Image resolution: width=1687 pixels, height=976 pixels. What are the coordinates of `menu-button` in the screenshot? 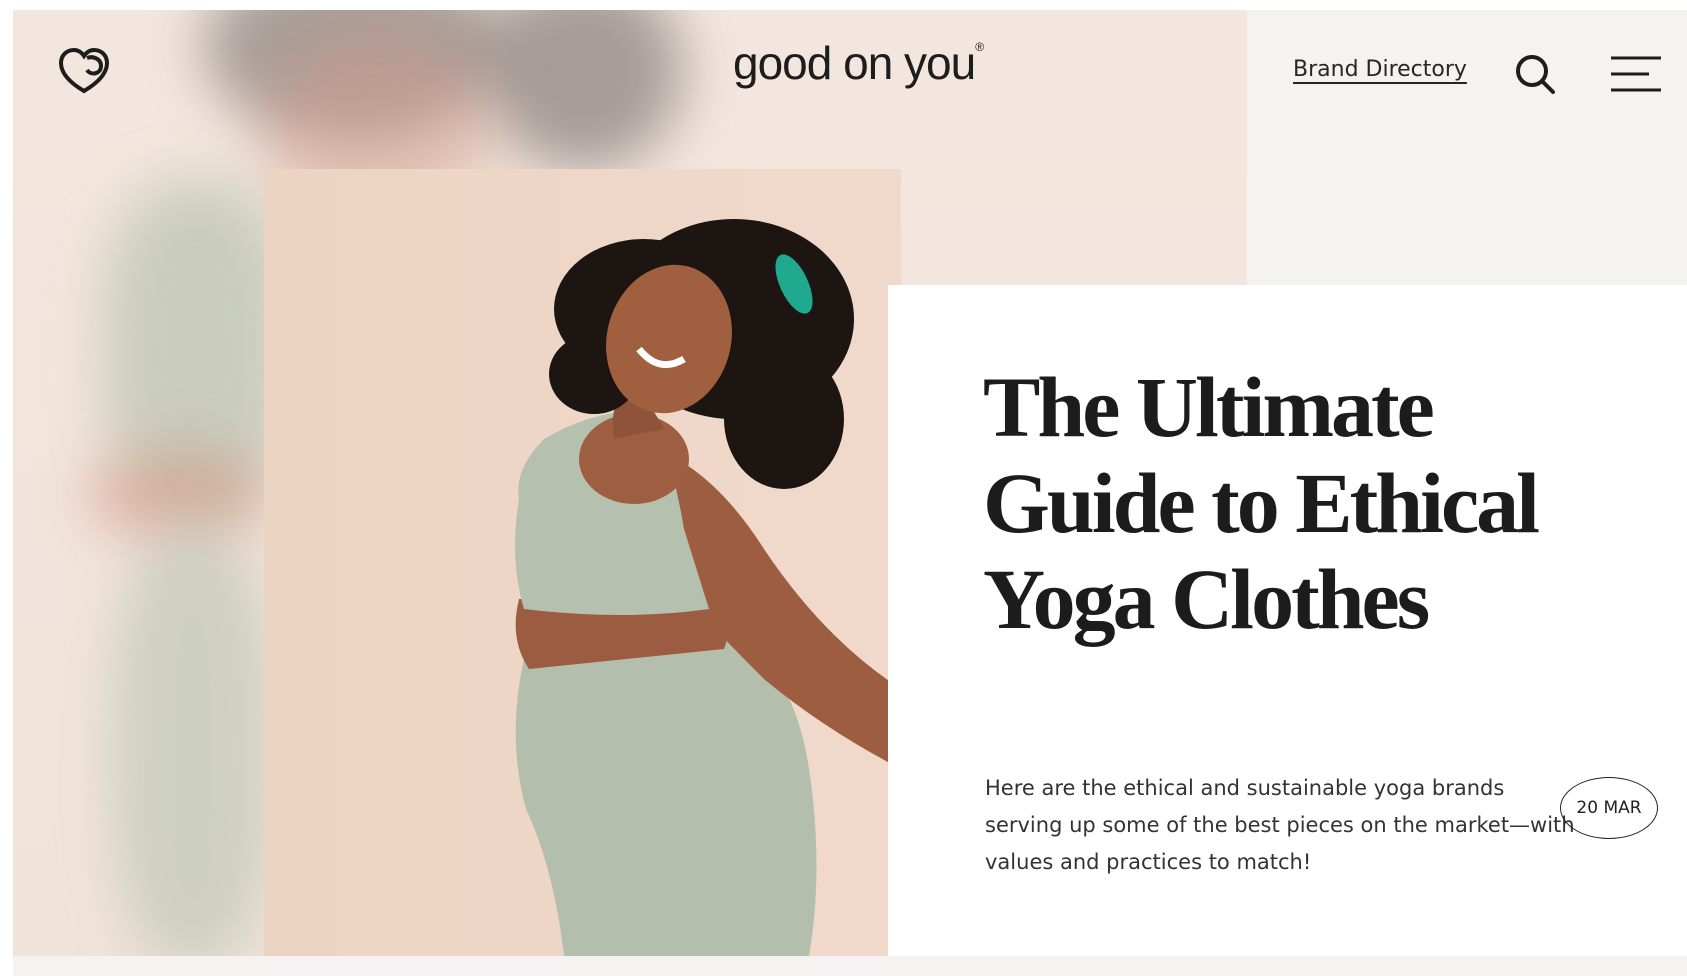 It's located at (1636, 74).